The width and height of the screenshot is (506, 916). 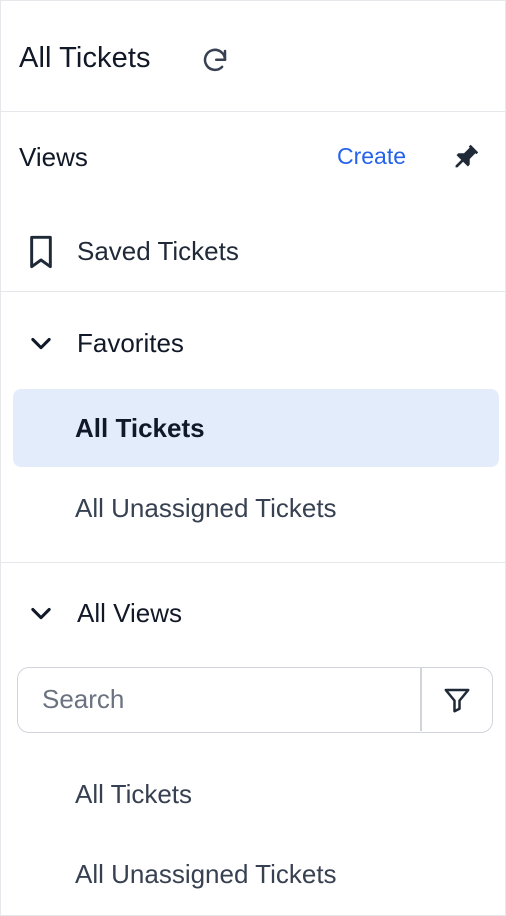 I want to click on view-item-all-unassigned-tickets: All Unassigned Tickets, so click(x=256, y=874).